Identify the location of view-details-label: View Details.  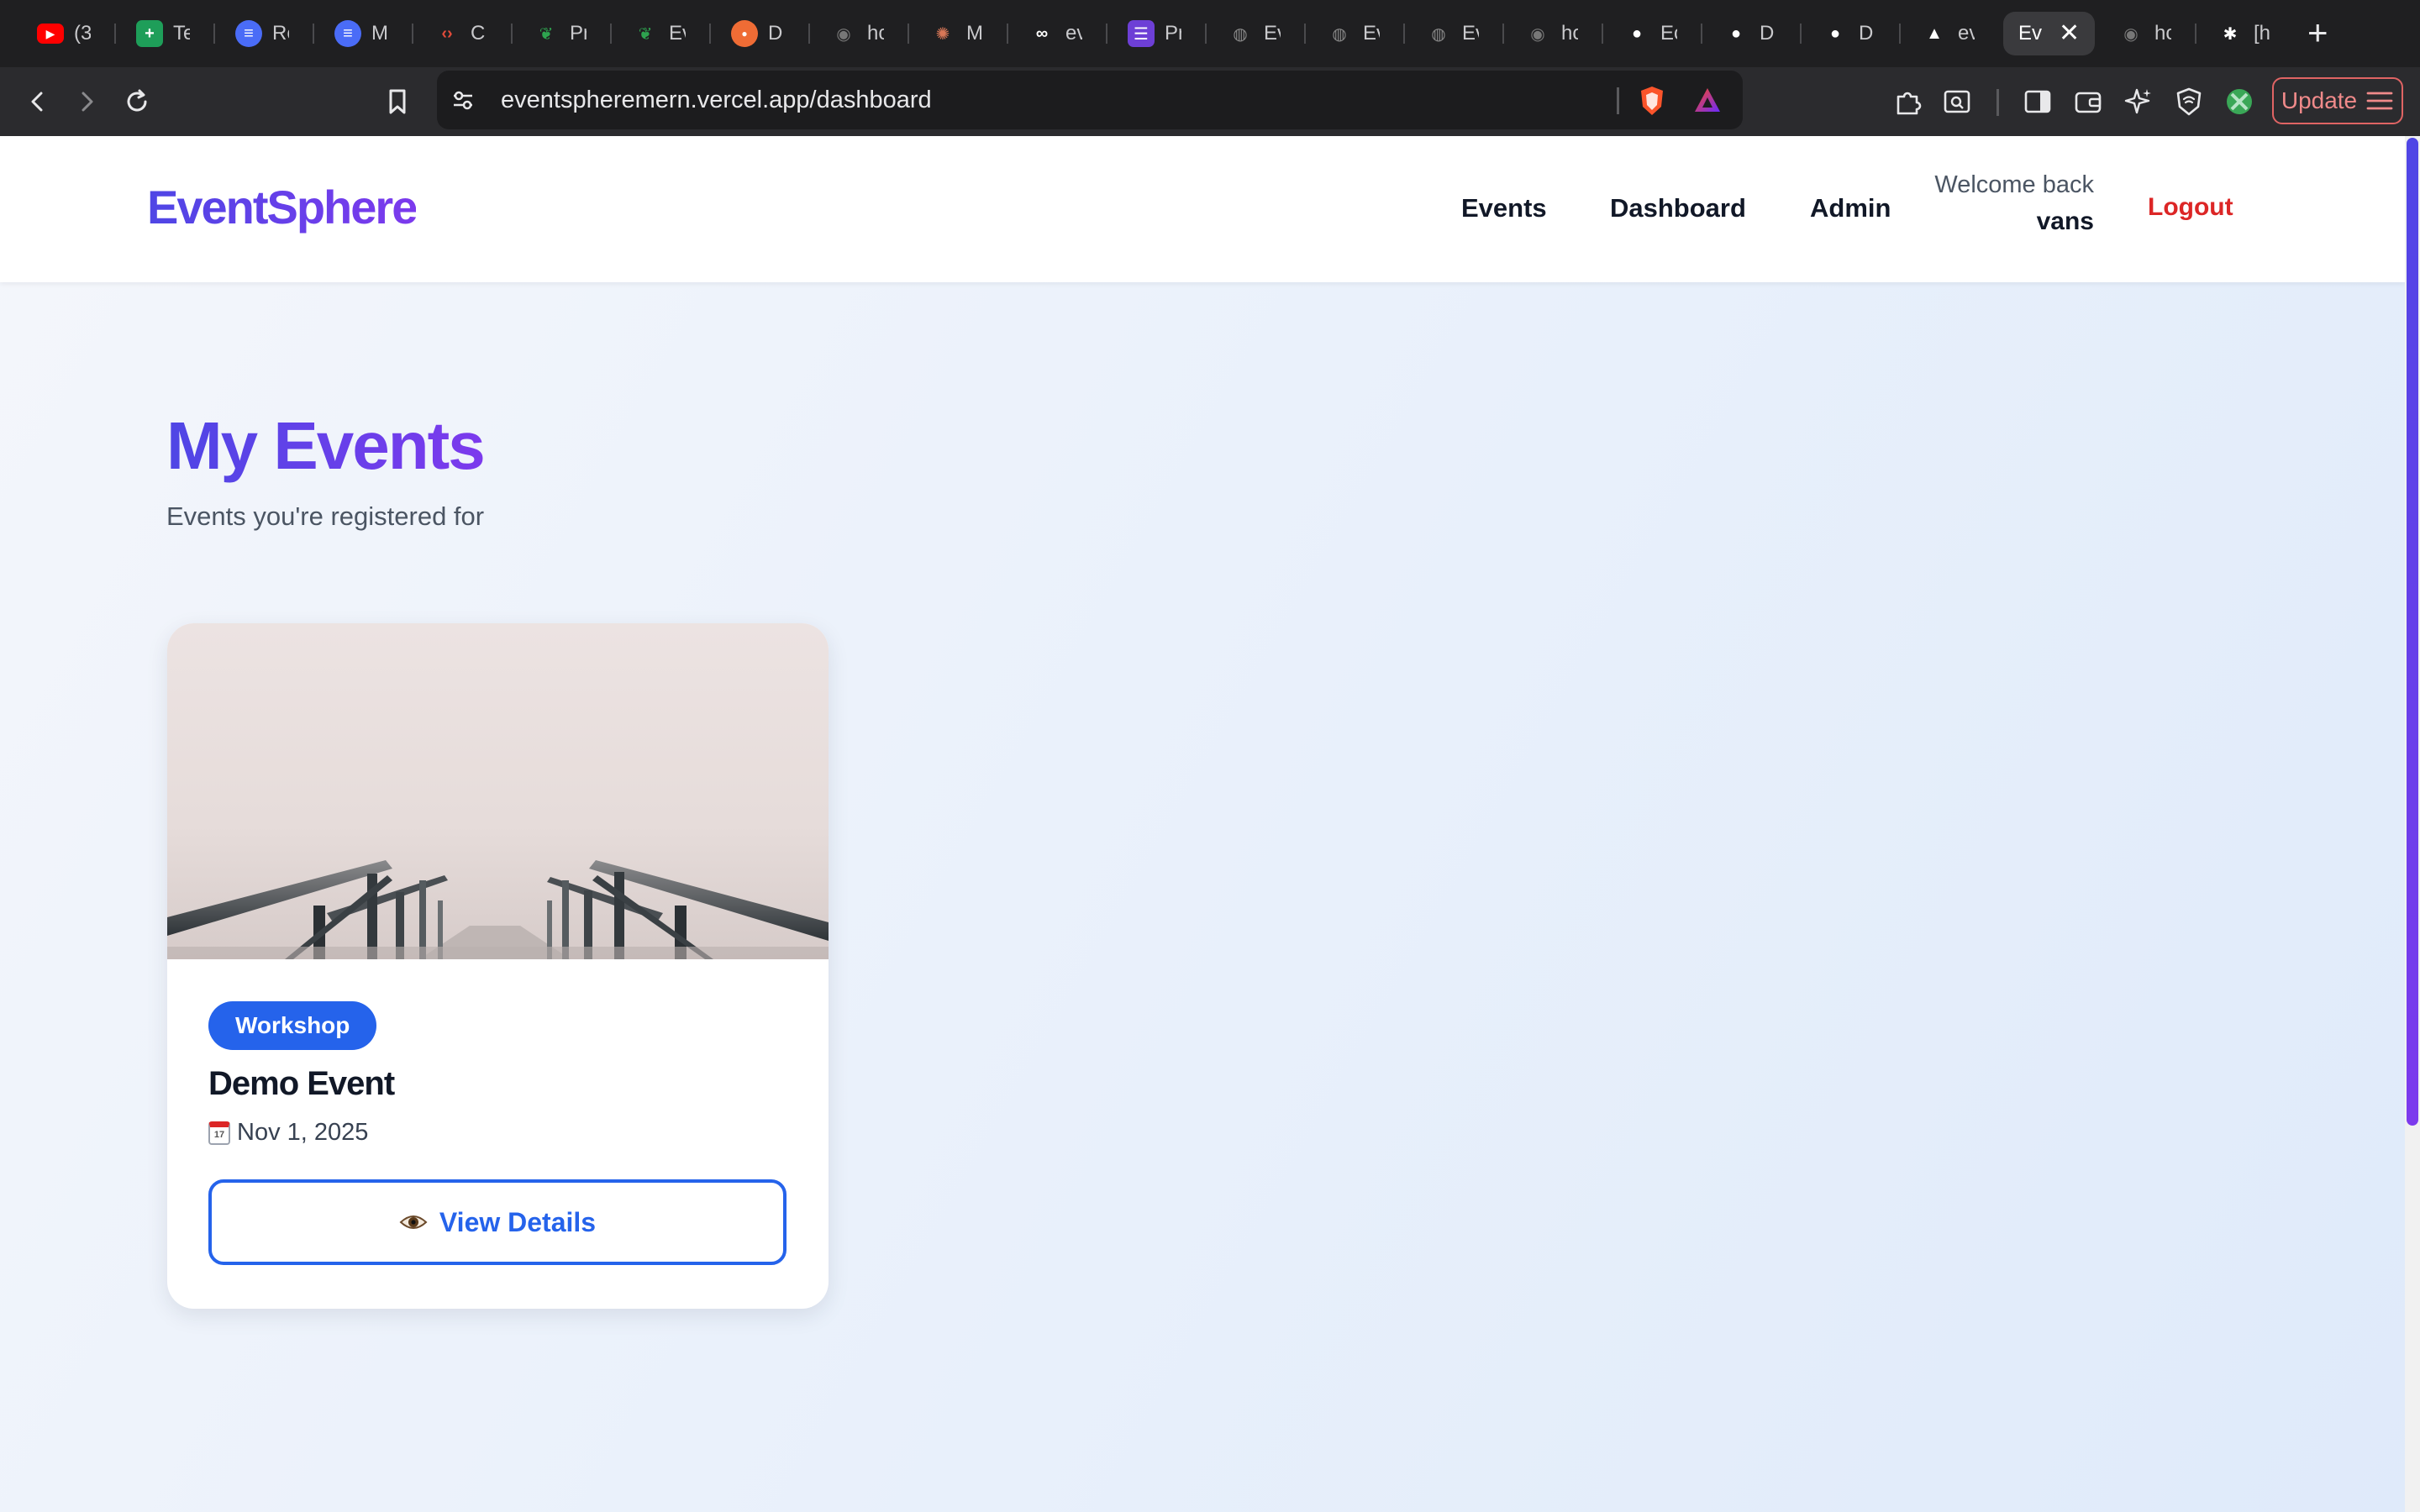
(518, 1221).